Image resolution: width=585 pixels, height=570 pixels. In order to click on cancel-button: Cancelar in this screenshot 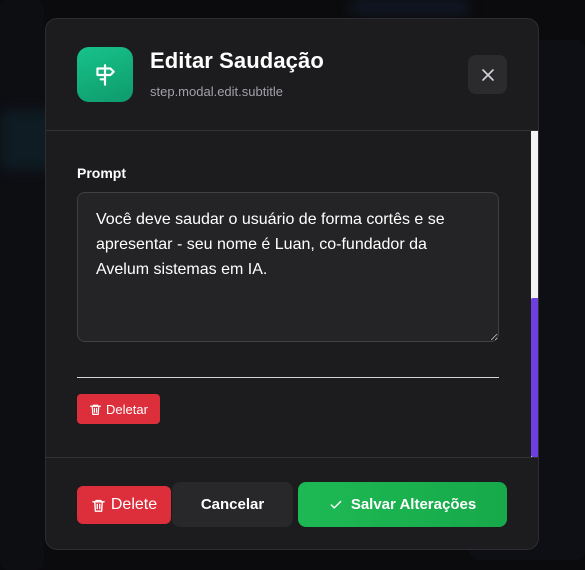, I will do `click(232, 504)`.